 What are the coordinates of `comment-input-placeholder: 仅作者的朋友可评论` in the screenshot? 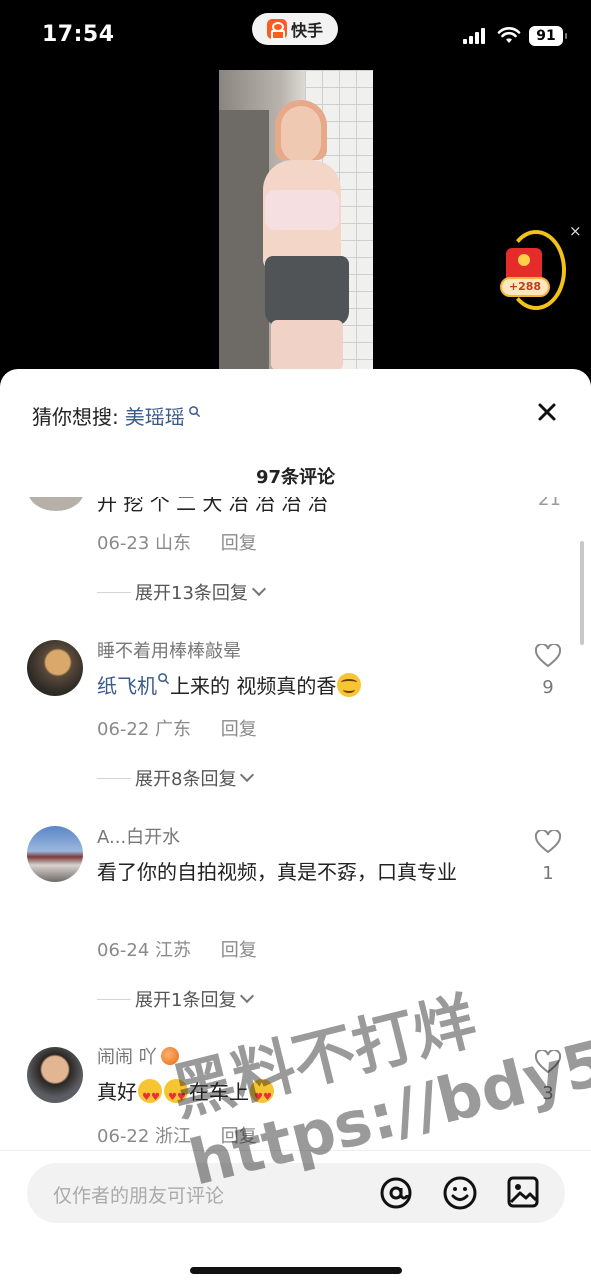 It's located at (139, 1196).